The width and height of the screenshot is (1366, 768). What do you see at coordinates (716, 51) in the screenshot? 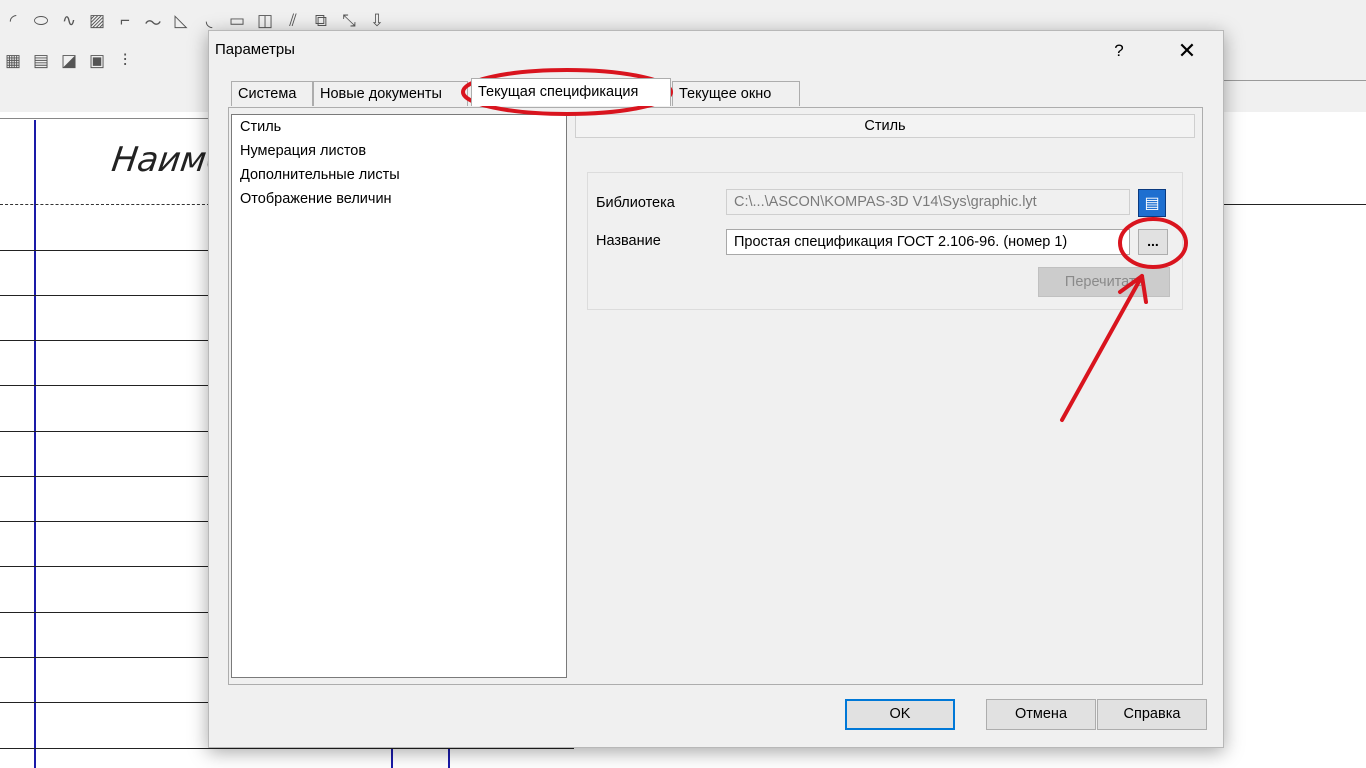
I see `dialog-titlebar: Параметры ? ✕` at bounding box center [716, 51].